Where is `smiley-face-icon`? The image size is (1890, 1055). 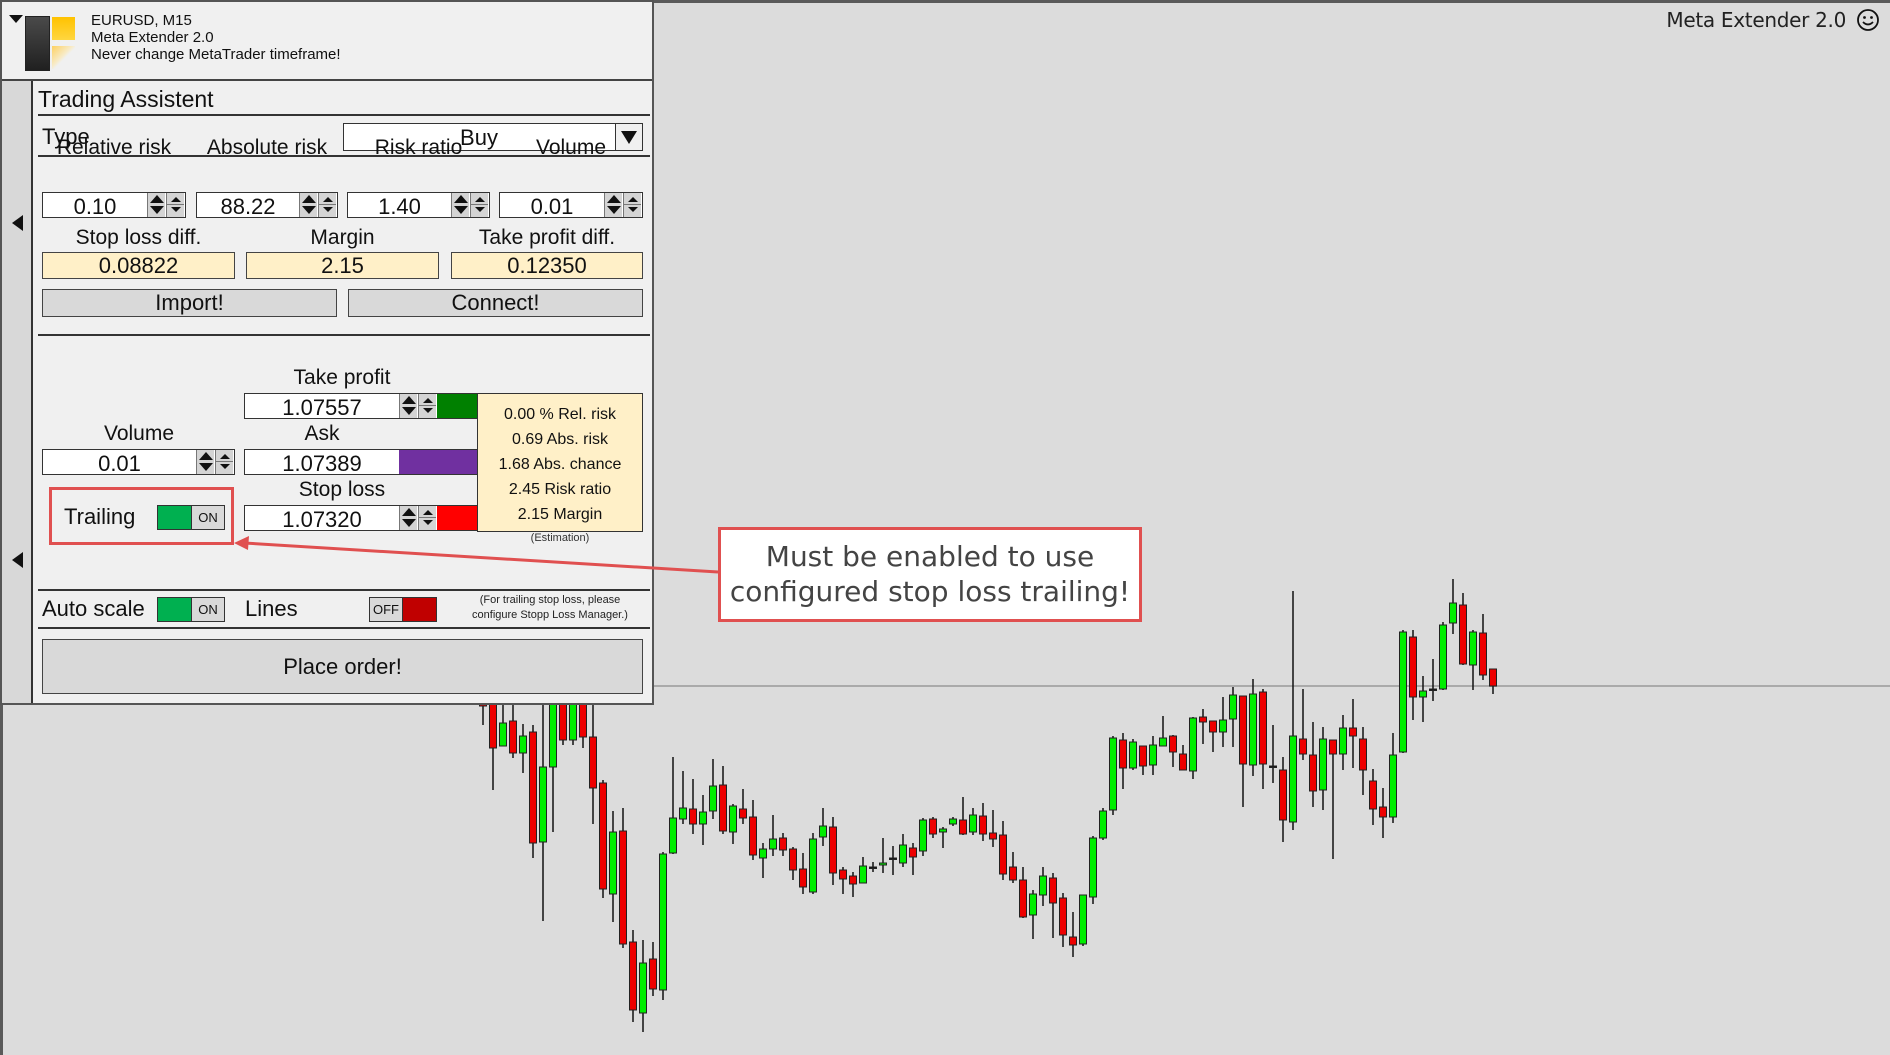 smiley-face-icon is located at coordinates (1868, 20).